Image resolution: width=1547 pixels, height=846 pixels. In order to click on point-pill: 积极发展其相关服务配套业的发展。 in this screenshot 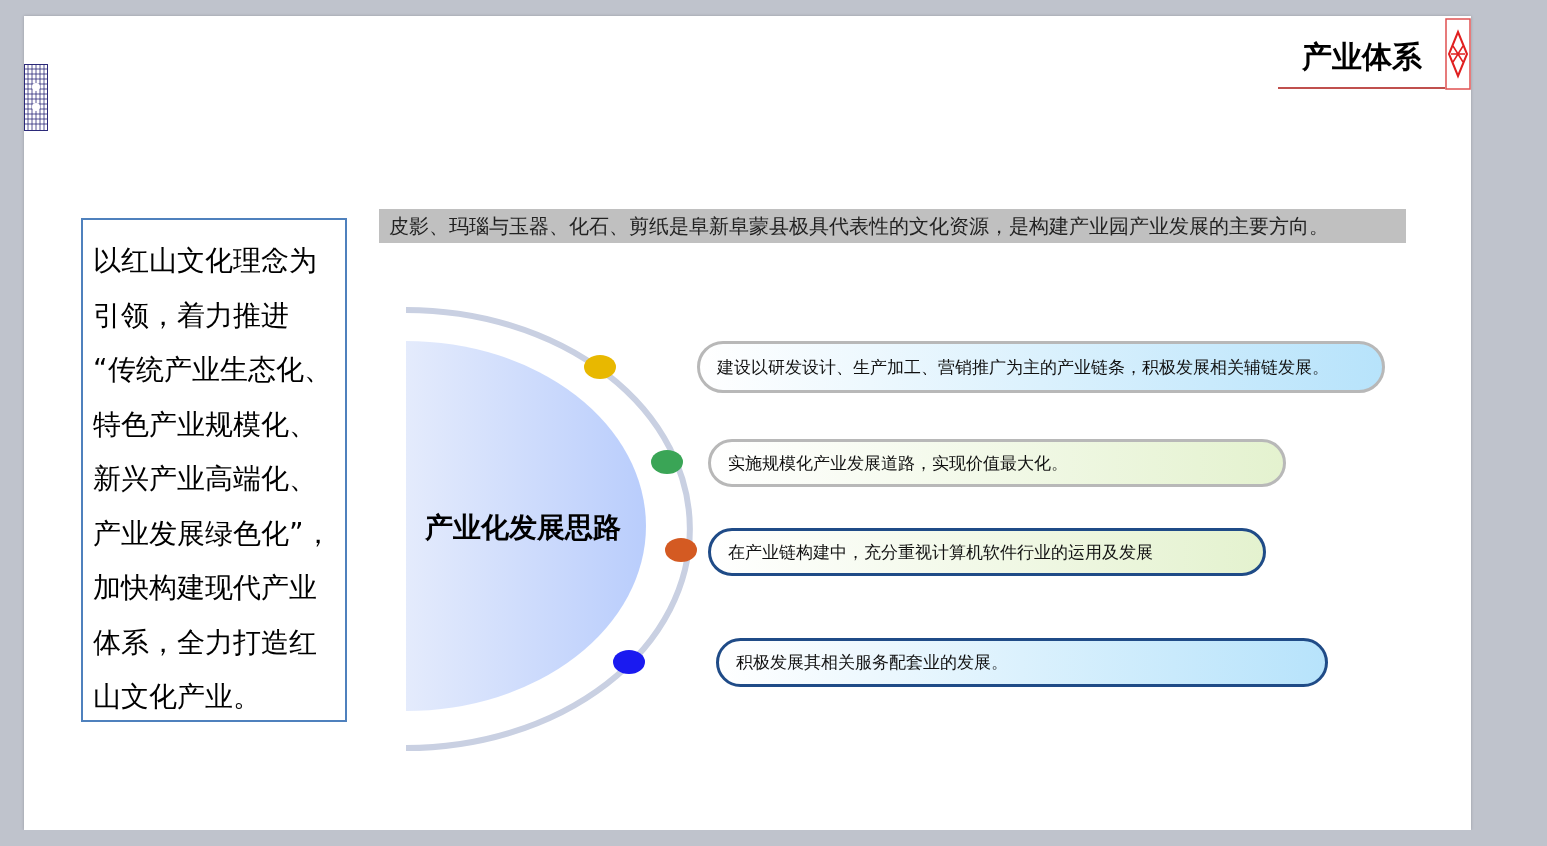, I will do `click(1022, 662)`.